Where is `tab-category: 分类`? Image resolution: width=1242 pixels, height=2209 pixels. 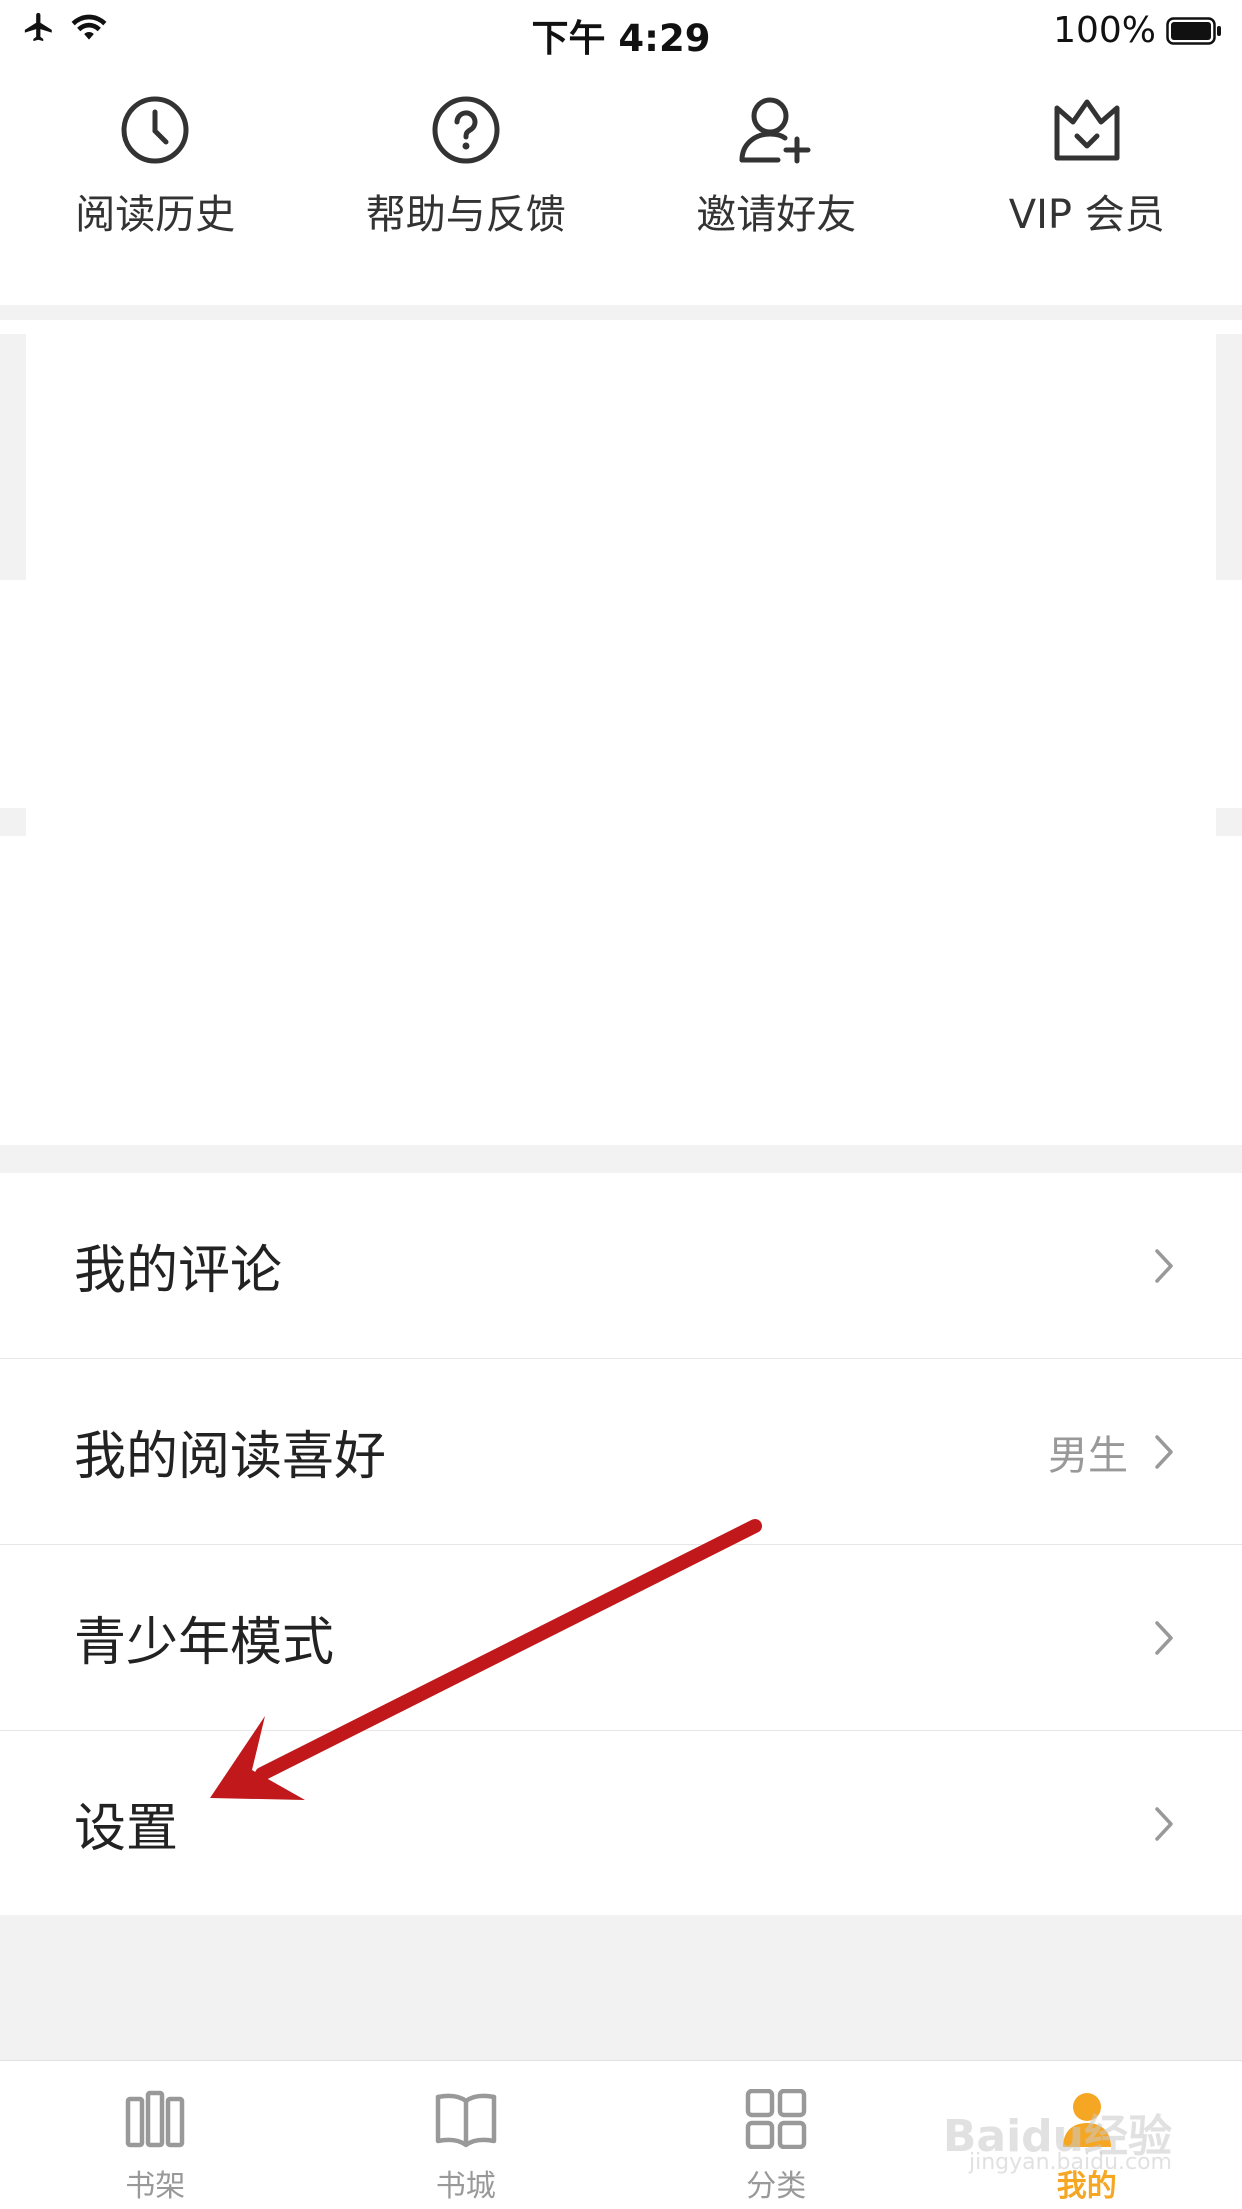 tab-category: 分类 is located at coordinates (776, 2135).